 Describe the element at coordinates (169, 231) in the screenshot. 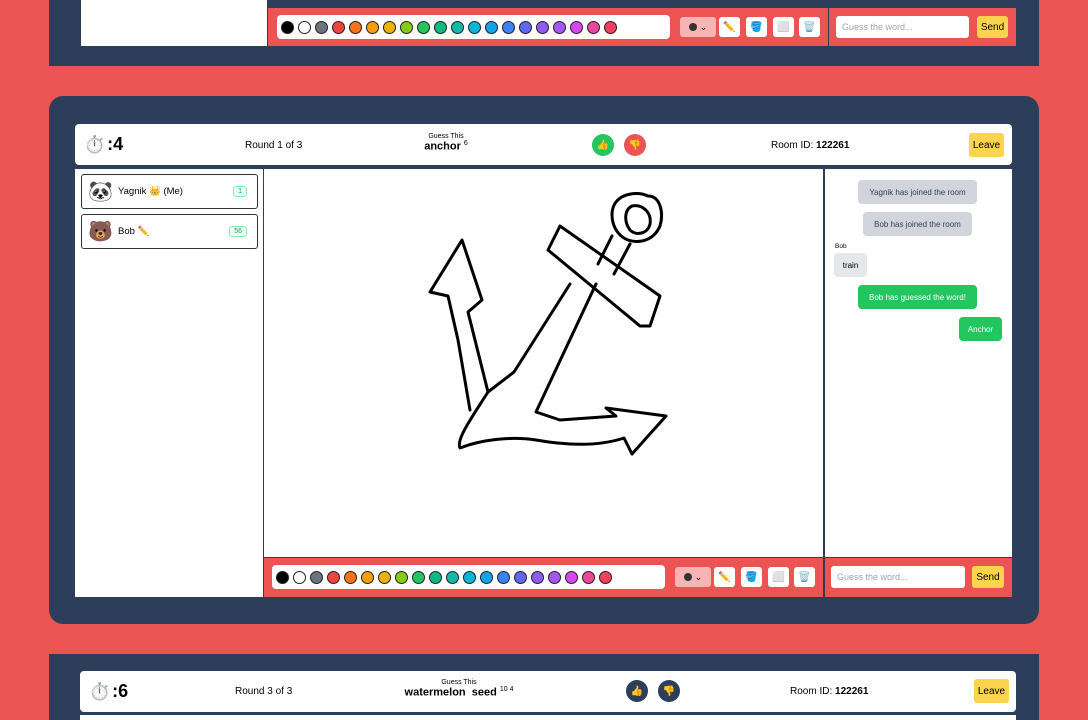

I see `player-card: 🐻 Bob ✏️ 56` at that location.